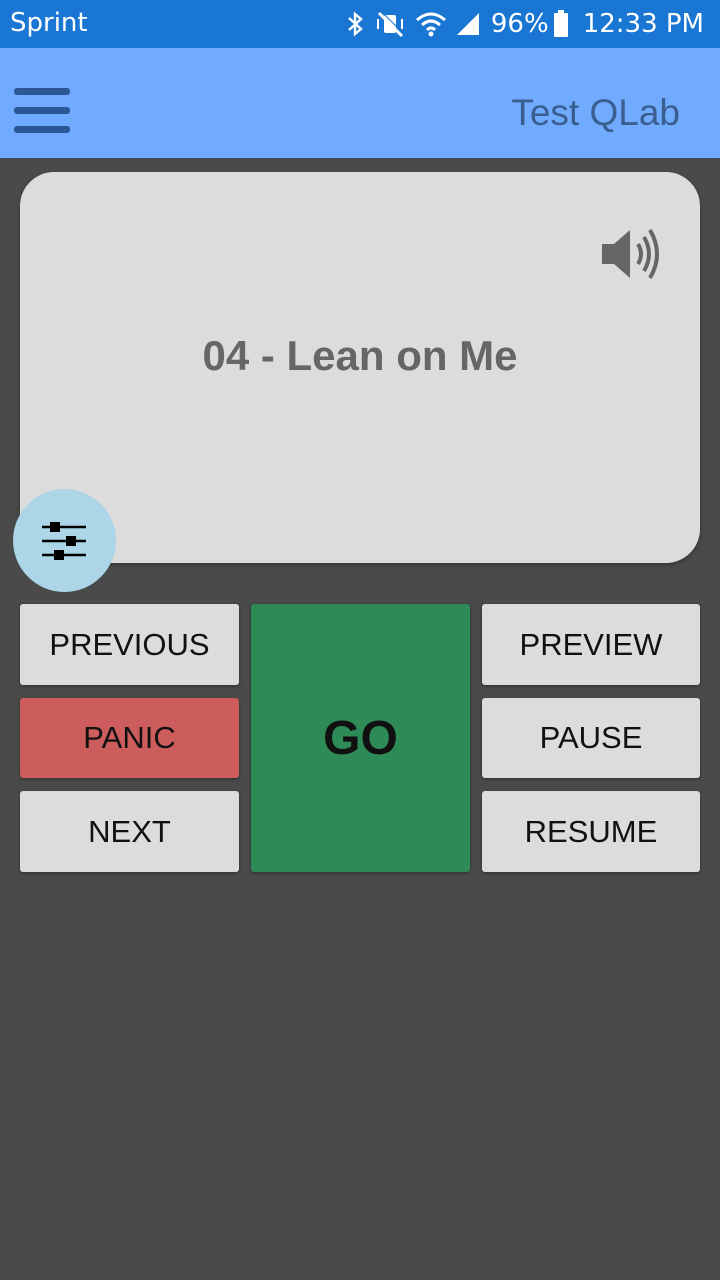 The image size is (720, 1280). Describe the element at coordinates (591, 738) in the screenshot. I see `pause-button: PAUSE` at that location.